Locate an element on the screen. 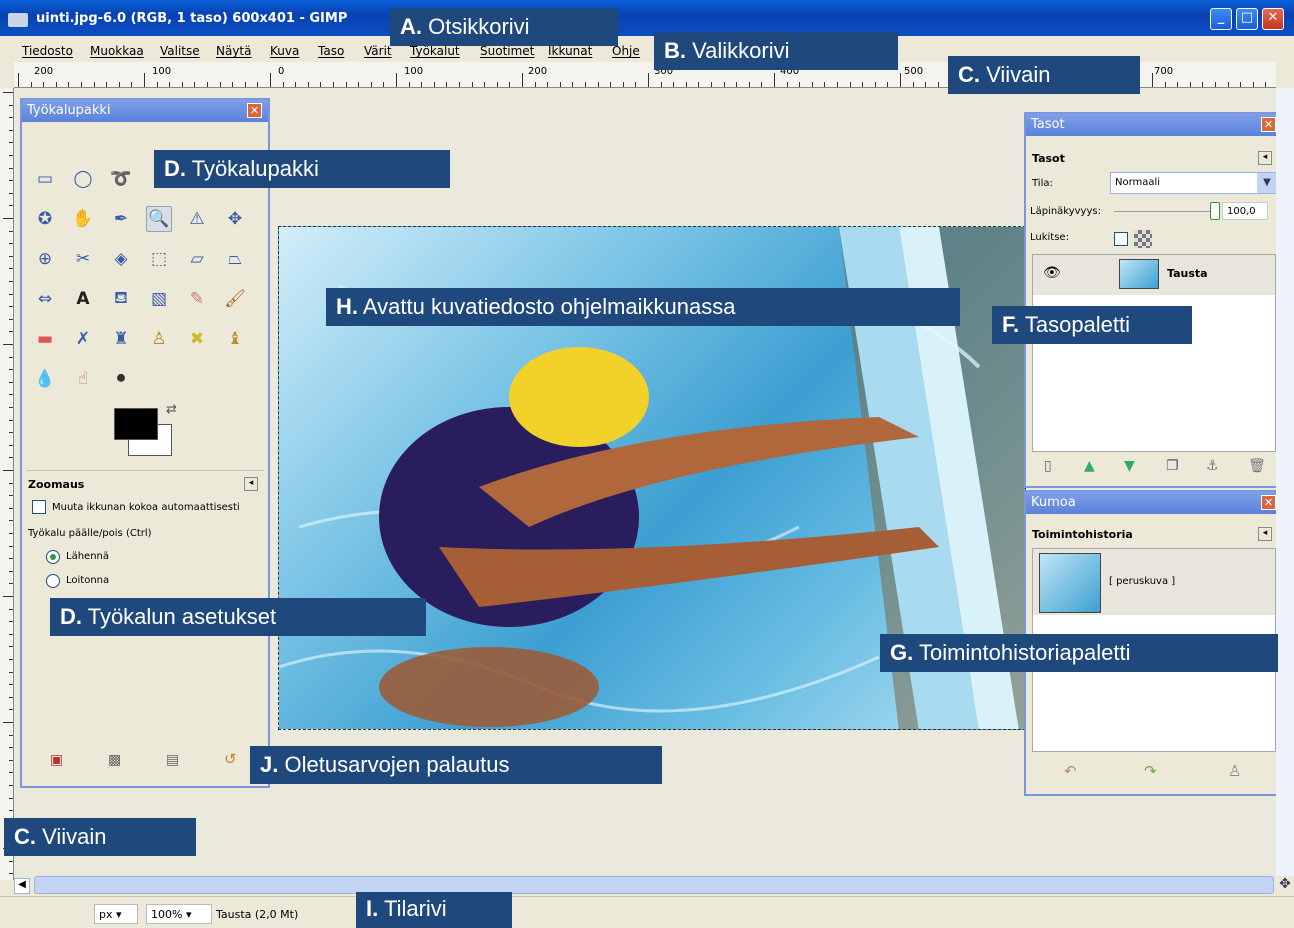 This screenshot has height=928, width=1294. duplicate-layer-icon: ❐ is located at coordinates (1172, 466).